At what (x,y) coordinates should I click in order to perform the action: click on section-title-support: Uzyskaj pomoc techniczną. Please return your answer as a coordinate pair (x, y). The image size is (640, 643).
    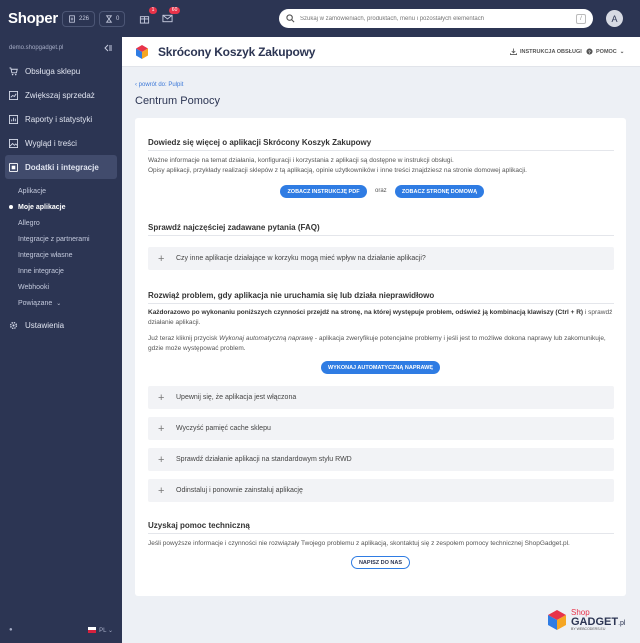
    Looking at the image, I should click on (199, 525).